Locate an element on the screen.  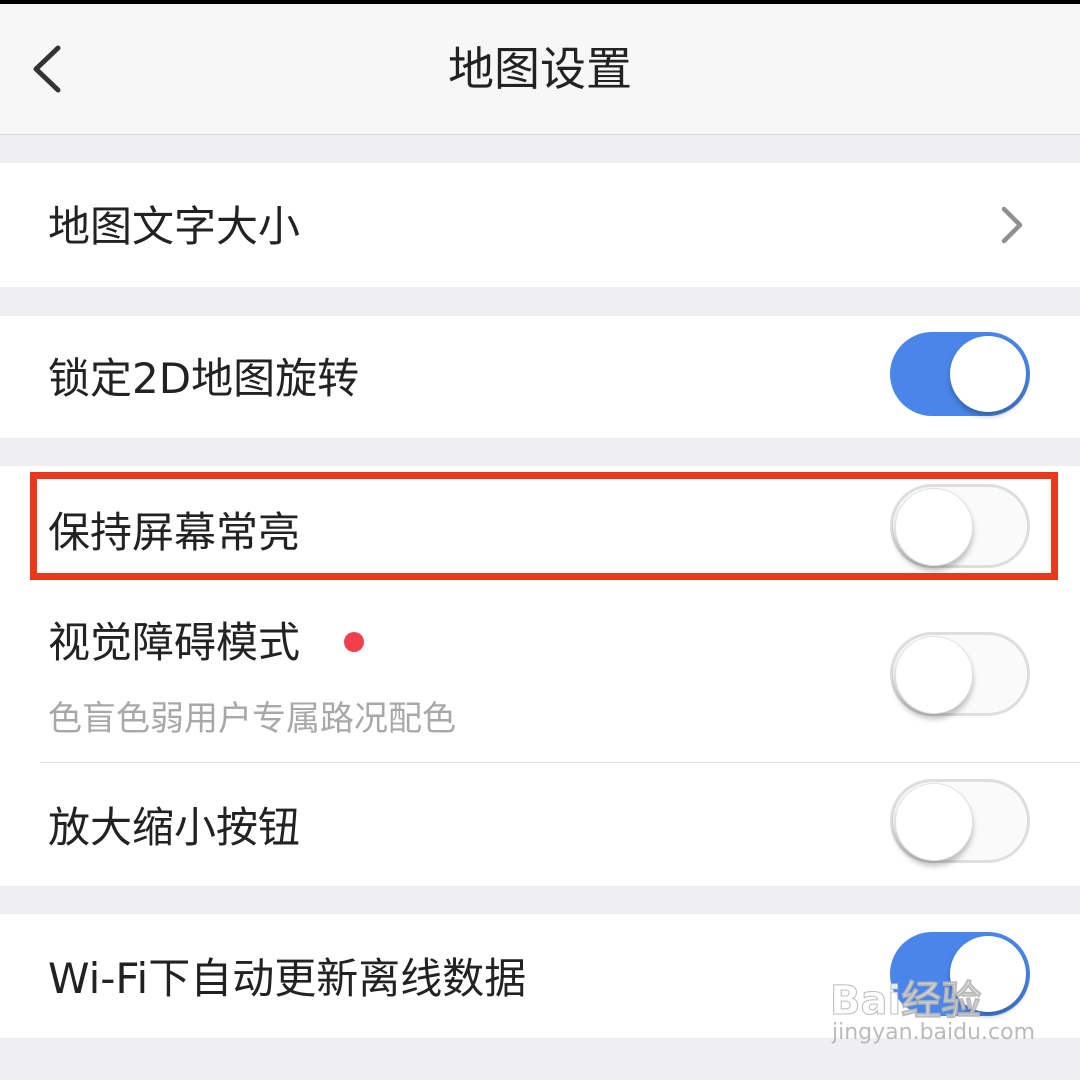
zoom-buttons-row: 放大缩小按钮 is located at coordinates (540, 824).